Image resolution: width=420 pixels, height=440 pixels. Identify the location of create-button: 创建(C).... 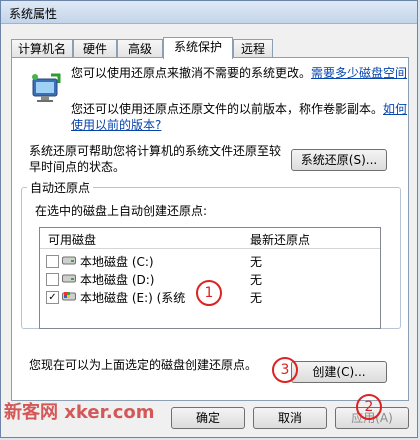
(339, 372).